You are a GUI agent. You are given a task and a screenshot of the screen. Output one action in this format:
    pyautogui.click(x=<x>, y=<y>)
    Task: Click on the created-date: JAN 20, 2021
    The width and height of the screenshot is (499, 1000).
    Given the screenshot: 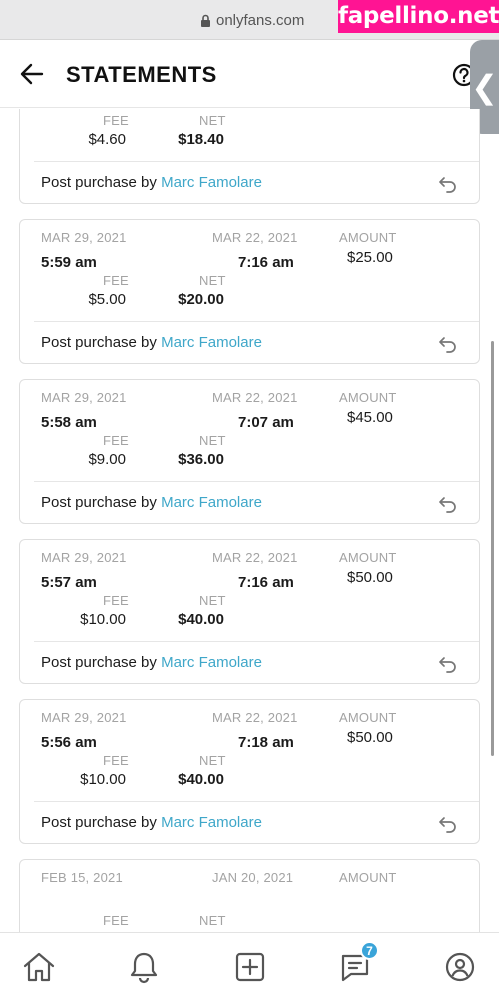 What is the action you would take?
    pyautogui.click(x=253, y=877)
    